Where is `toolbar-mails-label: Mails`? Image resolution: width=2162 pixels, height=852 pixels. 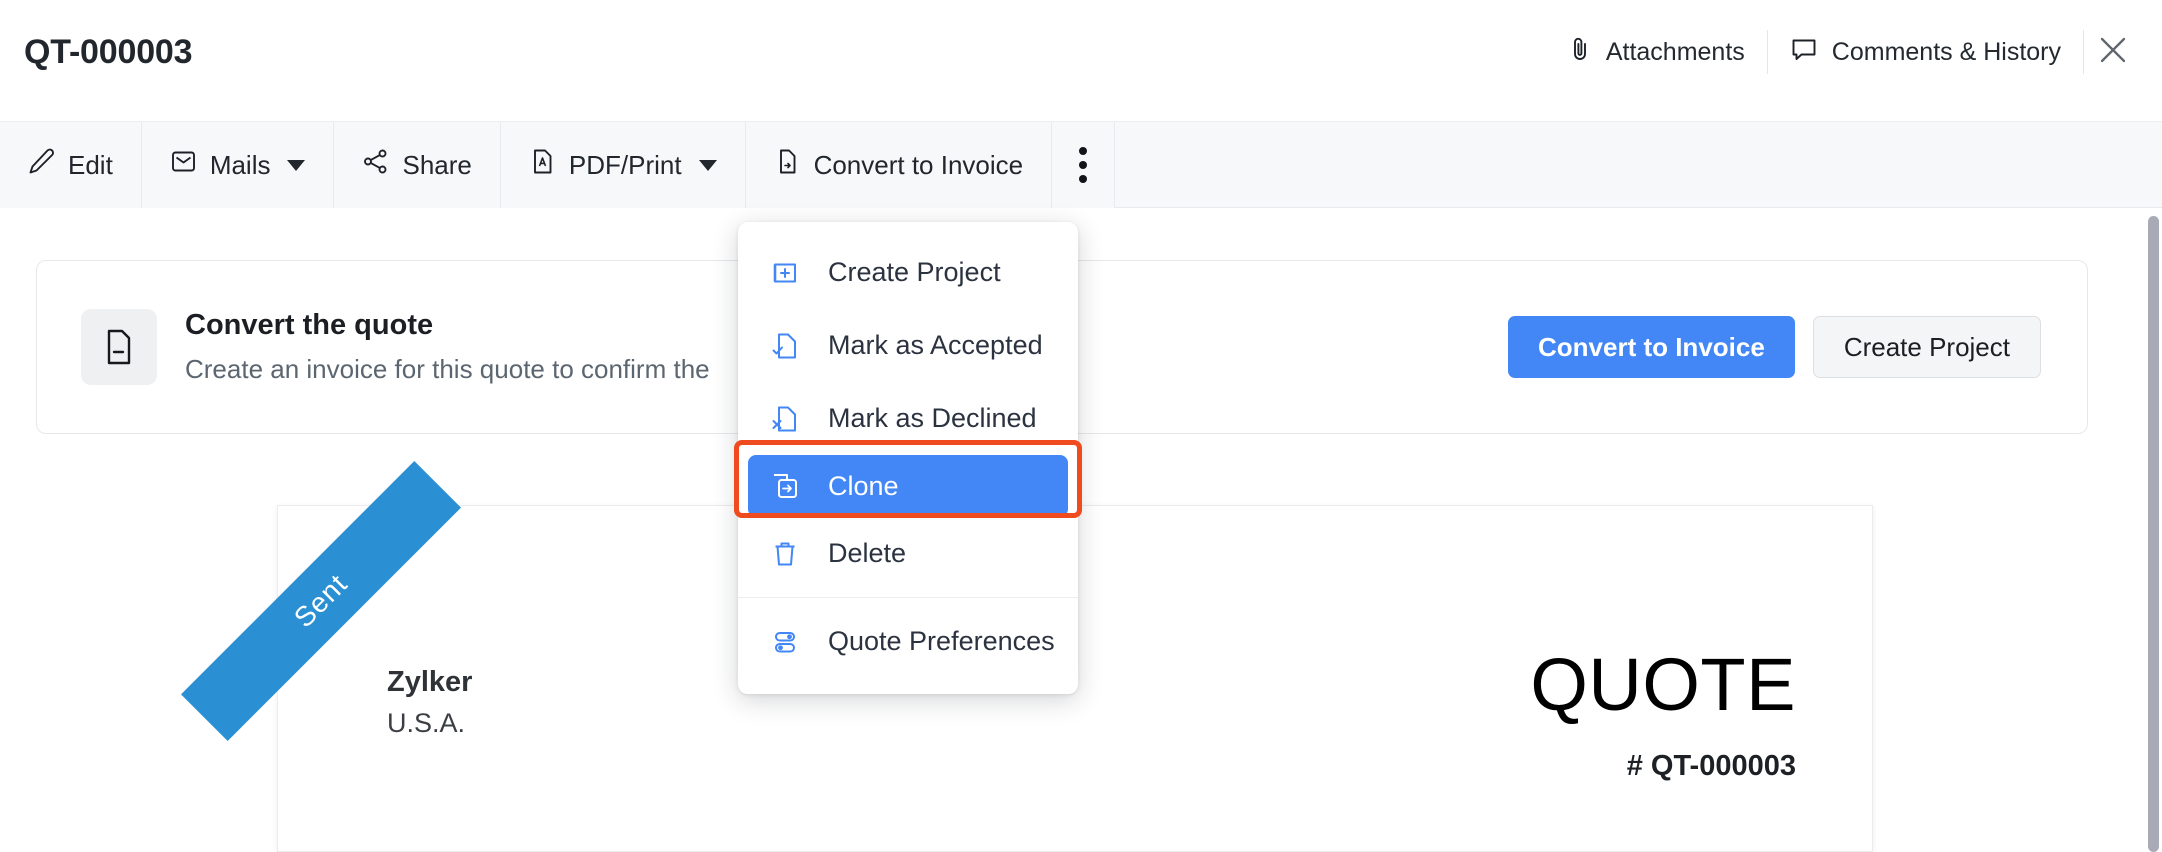
toolbar-mails-label: Mails is located at coordinates (240, 164).